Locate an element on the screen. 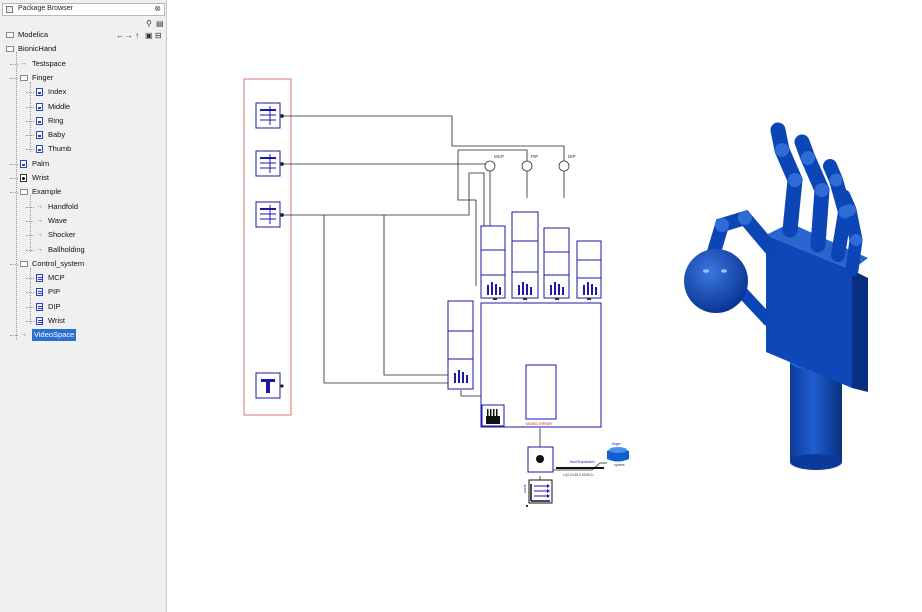 This screenshot has width=922, height=612. sphere-label: sphere is located at coordinates (619, 465).